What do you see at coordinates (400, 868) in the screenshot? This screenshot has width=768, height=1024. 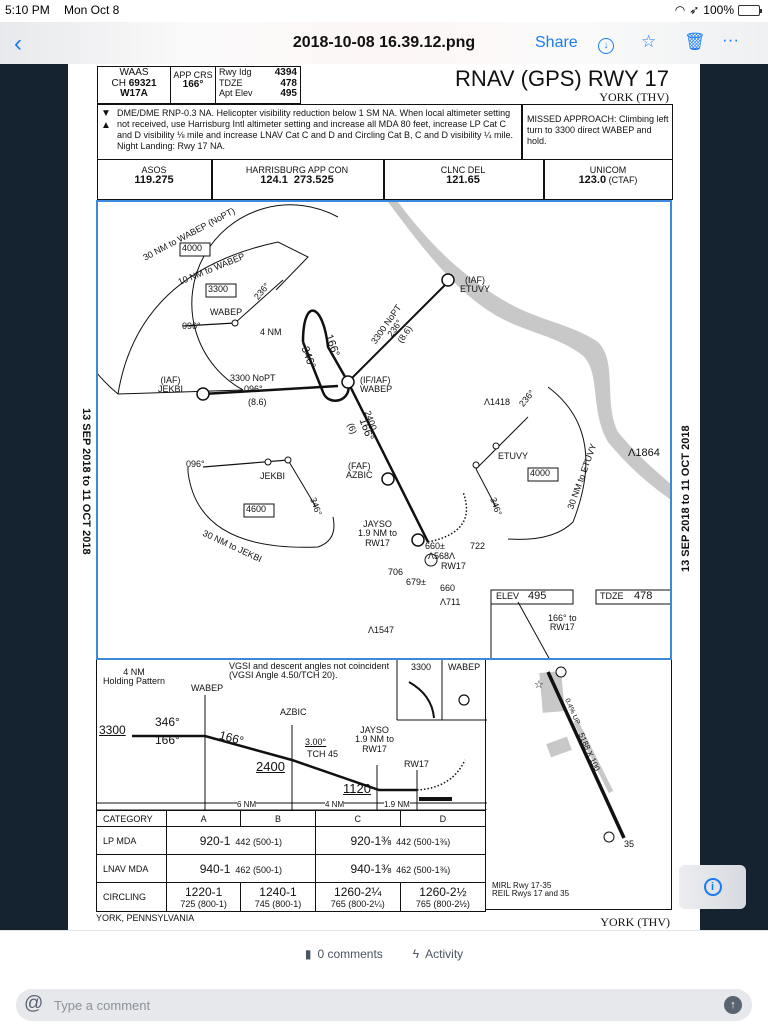 I see `lnav-cd: 940-1⅜ 462 (500-1⅜)` at bounding box center [400, 868].